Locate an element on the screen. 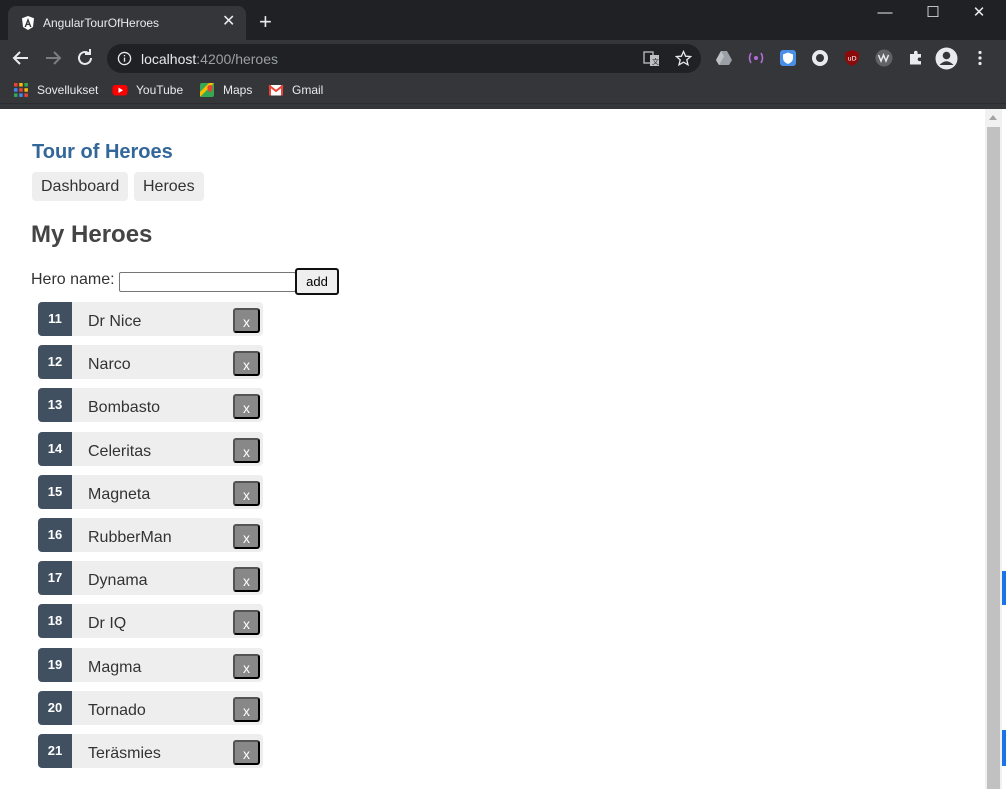  bookmark-label: Gmail is located at coordinates (308, 90).